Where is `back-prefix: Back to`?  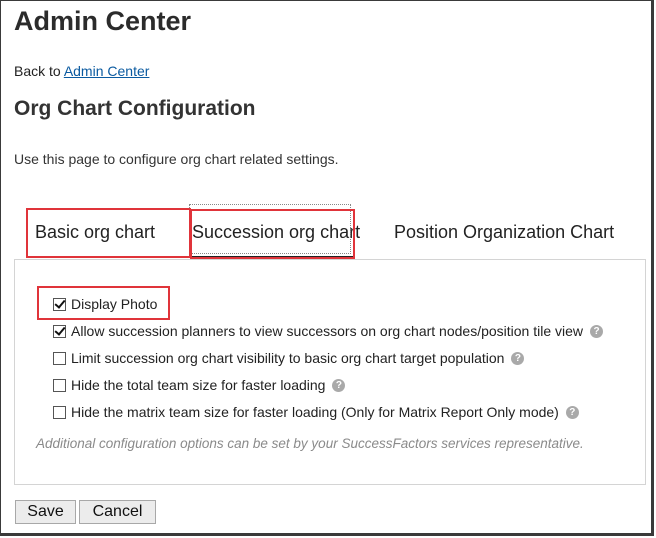
back-prefix: Back to is located at coordinates (39, 71).